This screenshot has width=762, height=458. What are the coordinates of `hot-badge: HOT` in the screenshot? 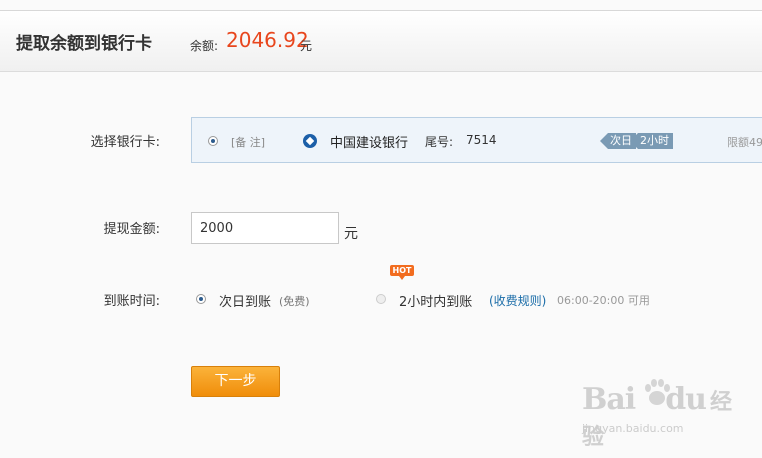 It's located at (402, 272).